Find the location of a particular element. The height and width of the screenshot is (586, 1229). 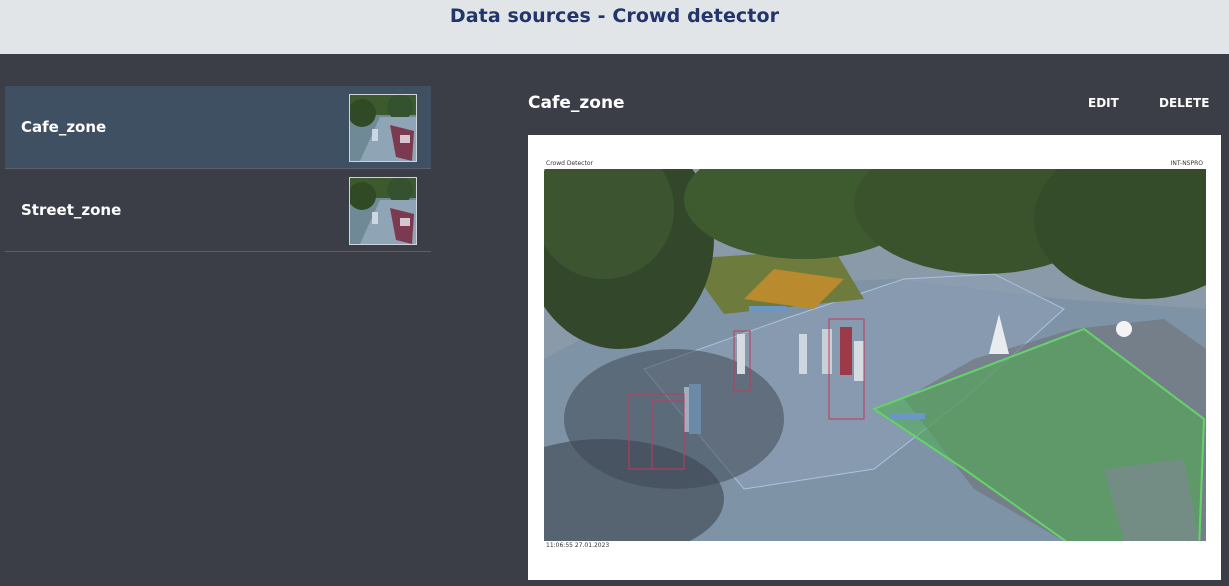

source-label: Street_zone is located at coordinates (71, 210).